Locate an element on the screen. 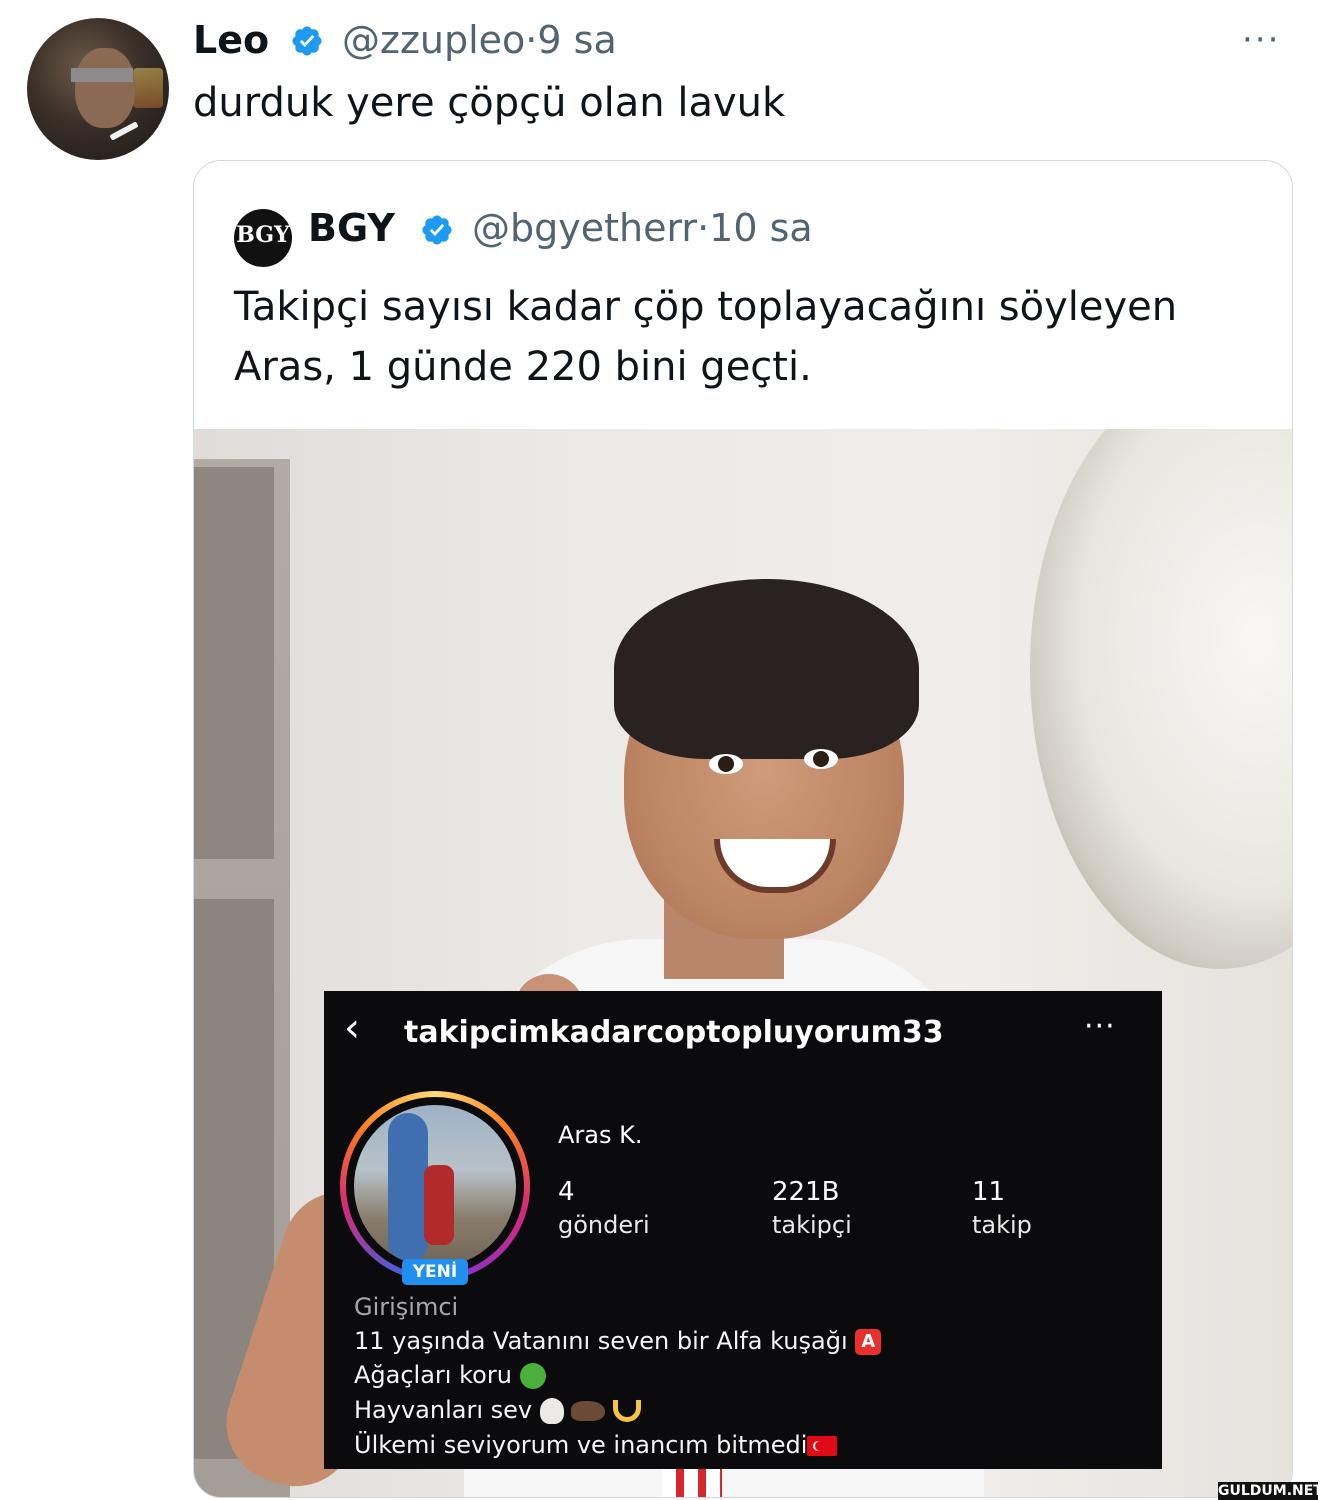 This screenshot has width=1320, height=1500. leo-avatar is located at coordinates (98, 89).